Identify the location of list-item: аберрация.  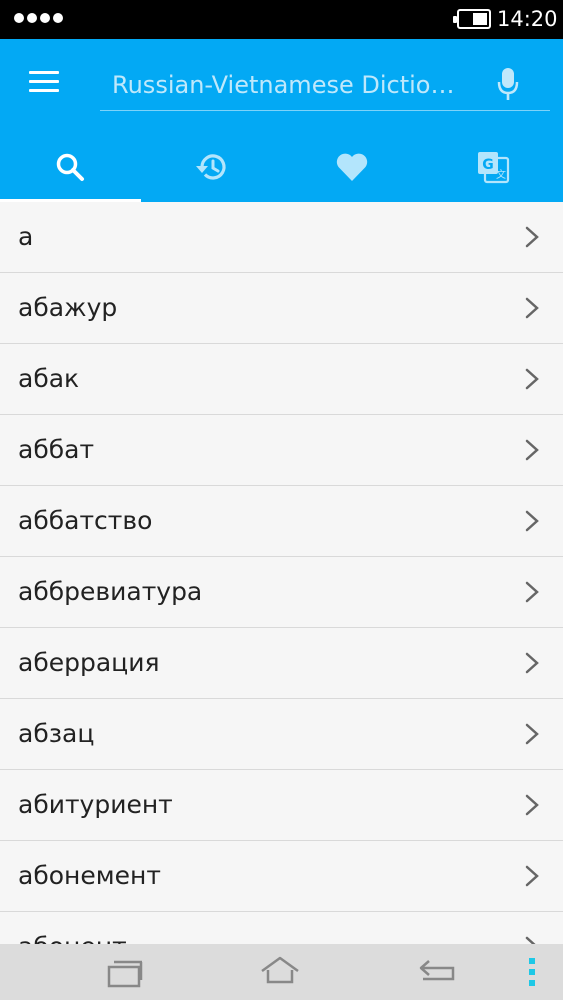
(281, 663).